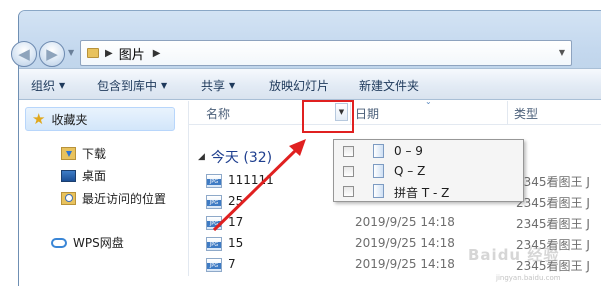 Image resolution: width=601 pixels, height=286 pixels. What do you see at coordinates (69, 119) in the screenshot?
I see `sidebar-item-label: 收藏夹` at bounding box center [69, 119].